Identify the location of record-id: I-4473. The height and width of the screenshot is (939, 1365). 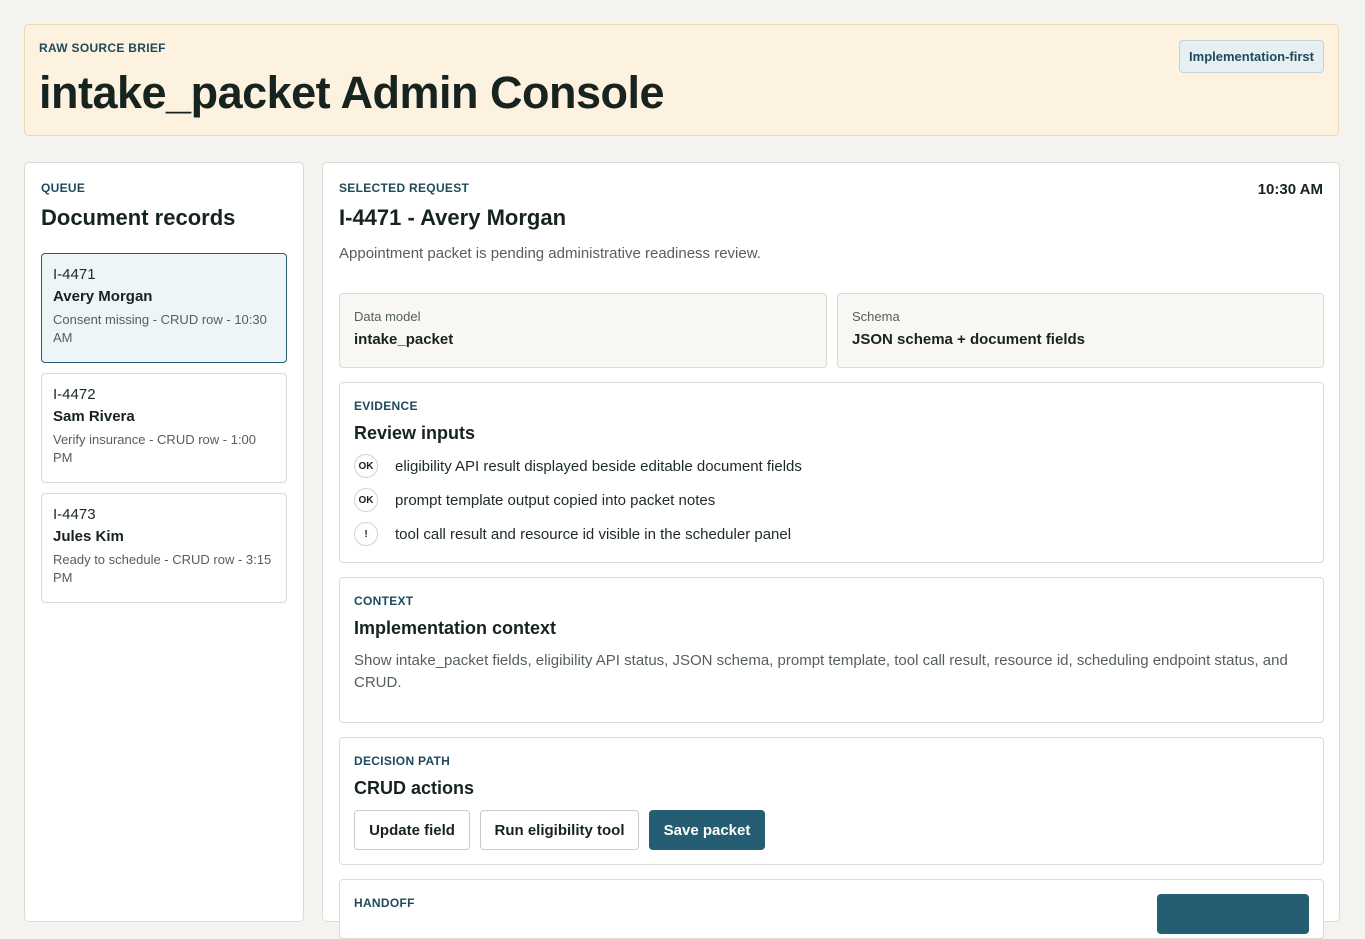
(74, 514).